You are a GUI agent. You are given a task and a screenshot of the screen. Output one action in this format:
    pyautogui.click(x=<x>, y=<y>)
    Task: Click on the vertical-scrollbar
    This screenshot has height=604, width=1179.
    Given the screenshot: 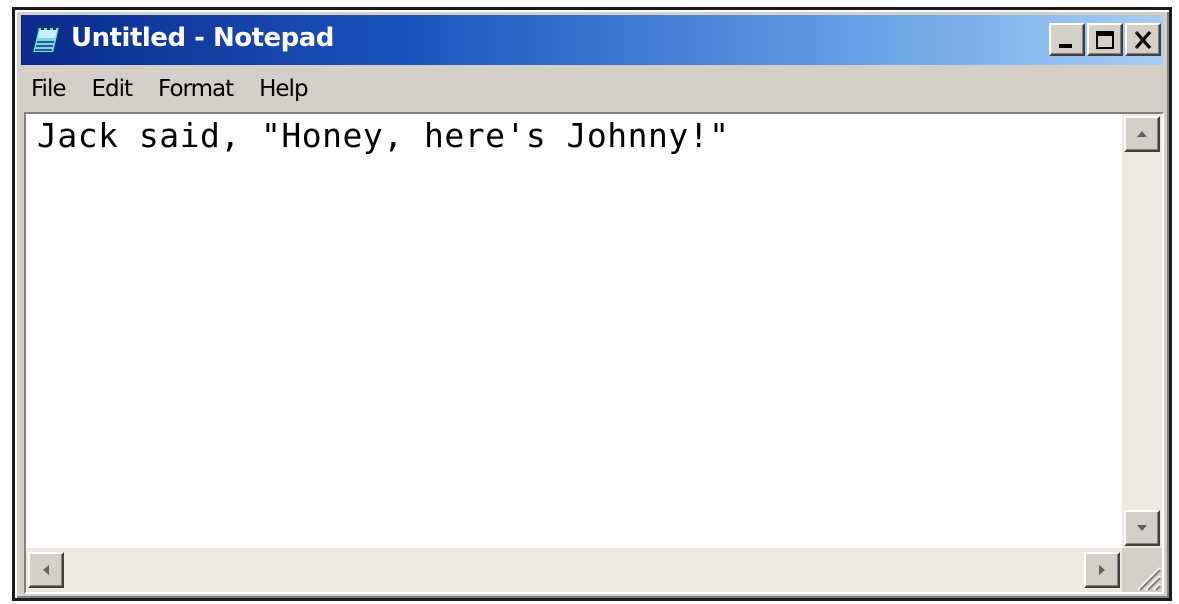 What is the action you would take?
    pyautogui.click(x=1142, y=331)
    